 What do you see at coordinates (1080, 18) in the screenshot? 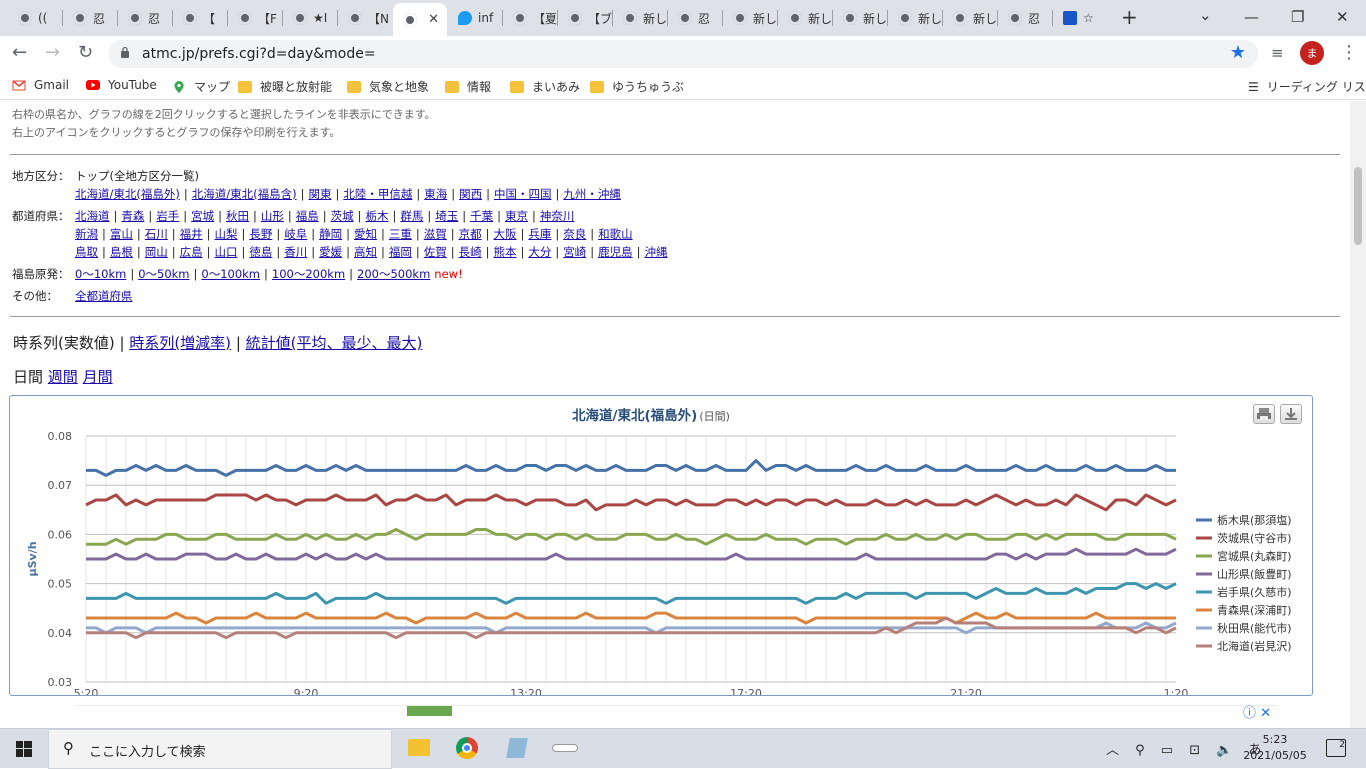
I see `browser-tab: ☆` at bounding box center [1080, 18].